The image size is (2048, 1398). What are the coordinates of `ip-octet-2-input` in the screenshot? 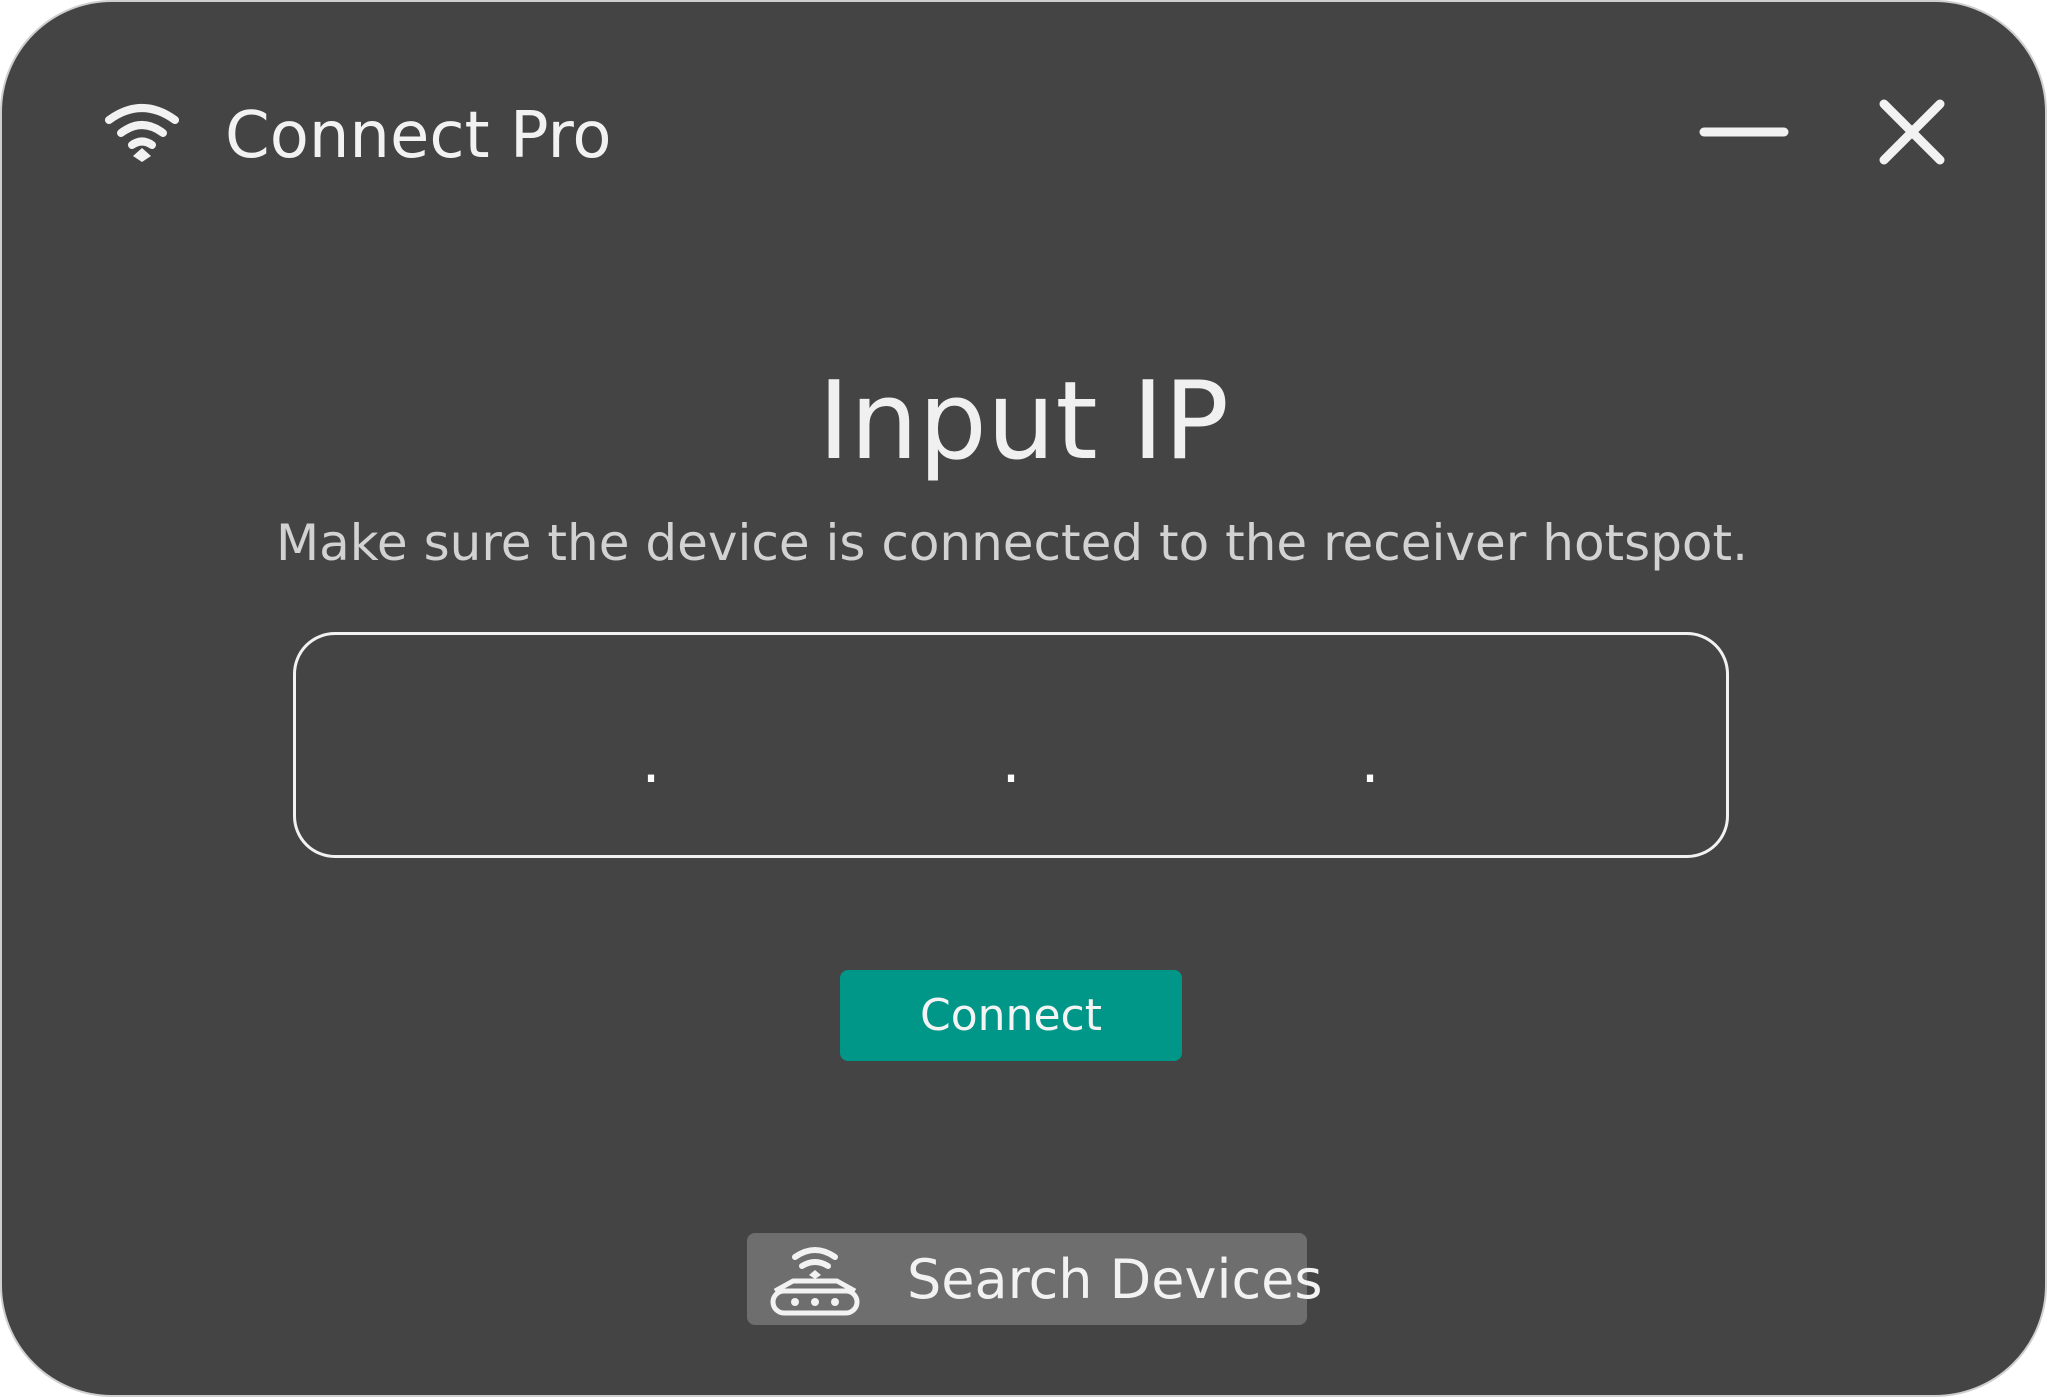 It's located at (800, 751).